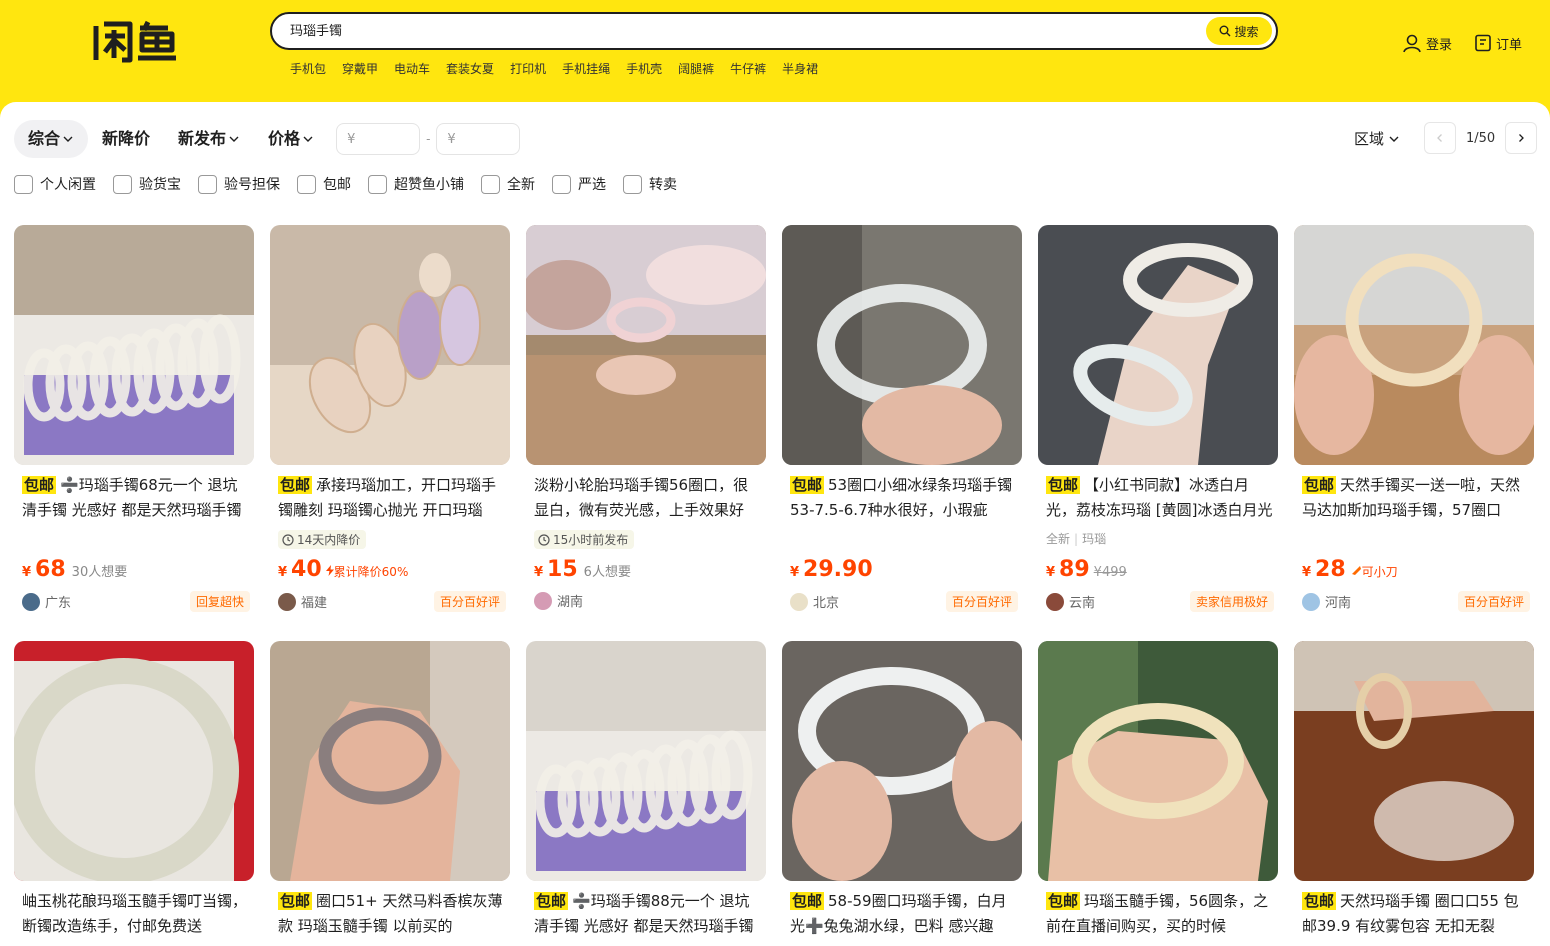 This screenshot has height=946, width=1550. What do you see at coordinates (291, 139) in the screenshot?
I see `sort-price: 价格` at bounding box center [291, 139].